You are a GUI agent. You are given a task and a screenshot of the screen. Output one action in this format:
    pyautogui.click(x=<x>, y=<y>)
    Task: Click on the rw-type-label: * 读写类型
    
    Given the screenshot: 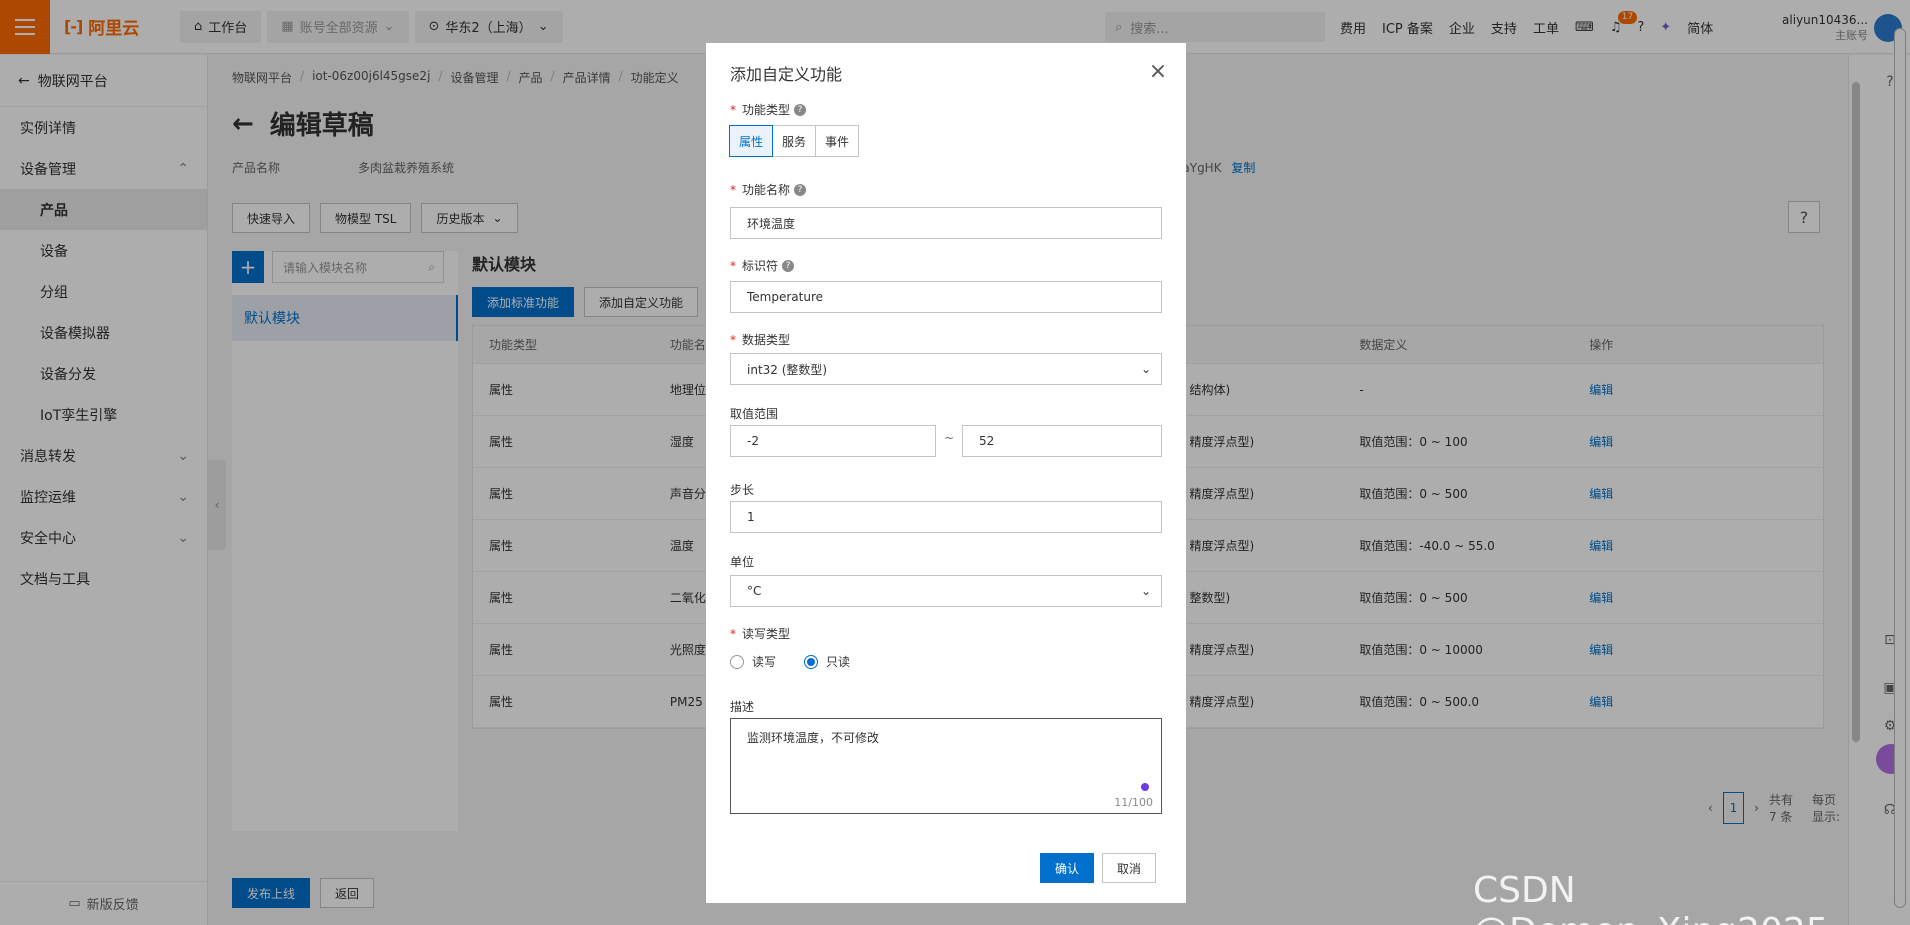 What is the action you would take?
    pyautogui.click(x=760, y=633)
    